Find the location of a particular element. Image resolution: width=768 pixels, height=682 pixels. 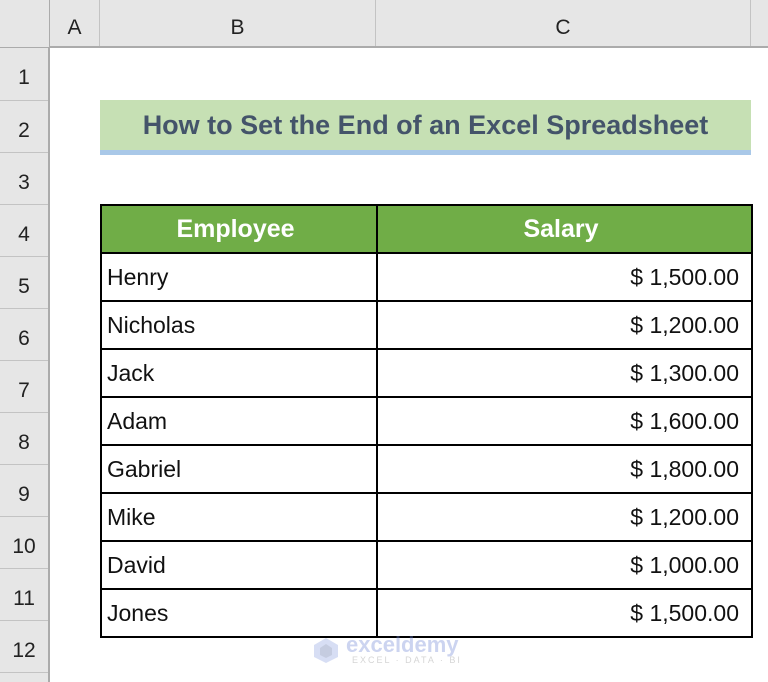

table-row: Jack $ 1,300.00 is located at coordinates (426, 373).